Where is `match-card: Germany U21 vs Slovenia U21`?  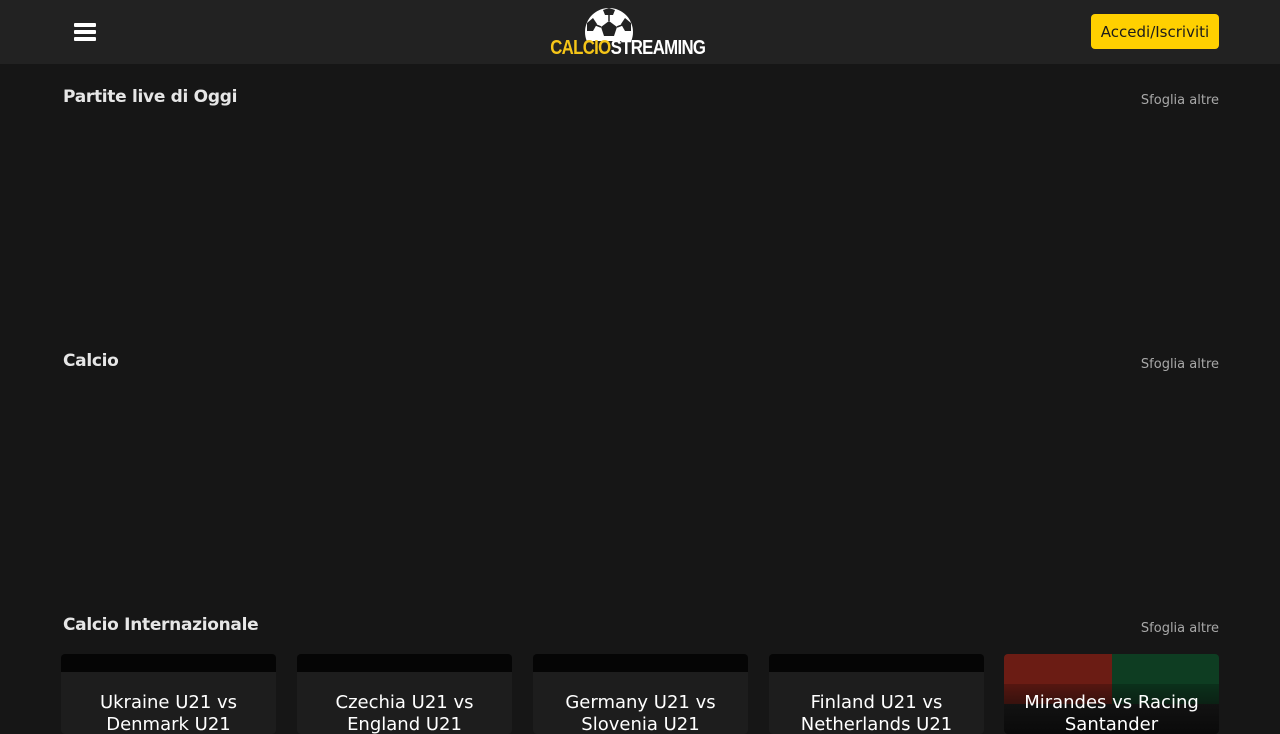
match-card: Germany U21 vs Slovenia U21 is located at coordinates (640, 694).